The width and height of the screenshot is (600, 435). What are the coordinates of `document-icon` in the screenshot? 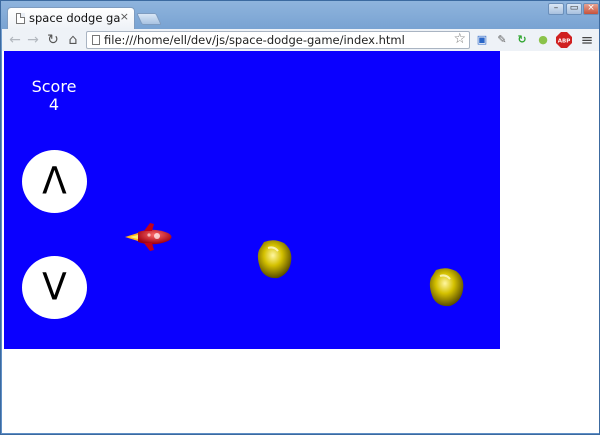 It's located at (96, 40).